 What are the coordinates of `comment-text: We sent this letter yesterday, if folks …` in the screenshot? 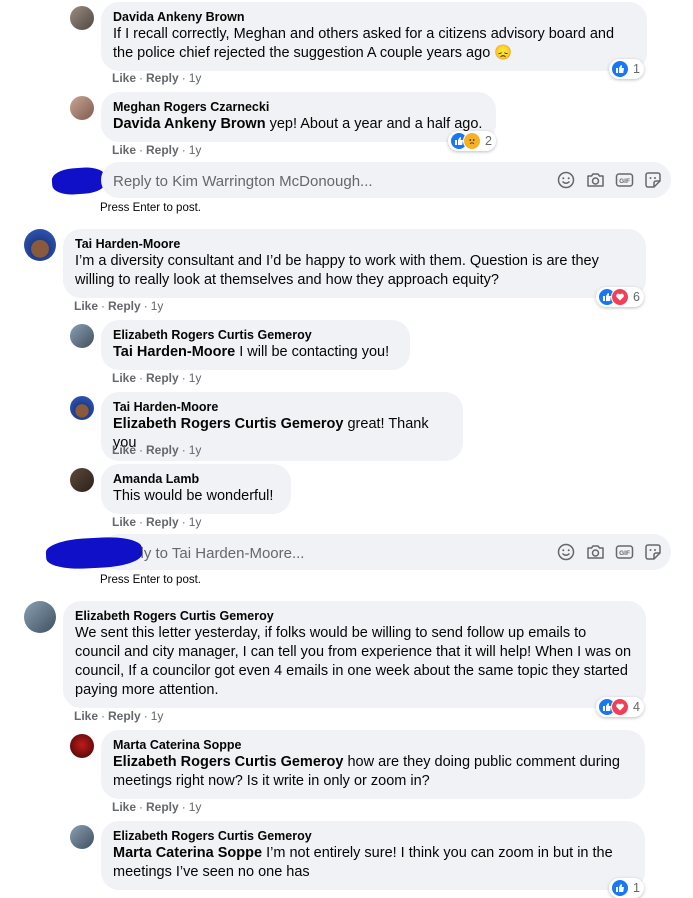 It's located at (353, 661).